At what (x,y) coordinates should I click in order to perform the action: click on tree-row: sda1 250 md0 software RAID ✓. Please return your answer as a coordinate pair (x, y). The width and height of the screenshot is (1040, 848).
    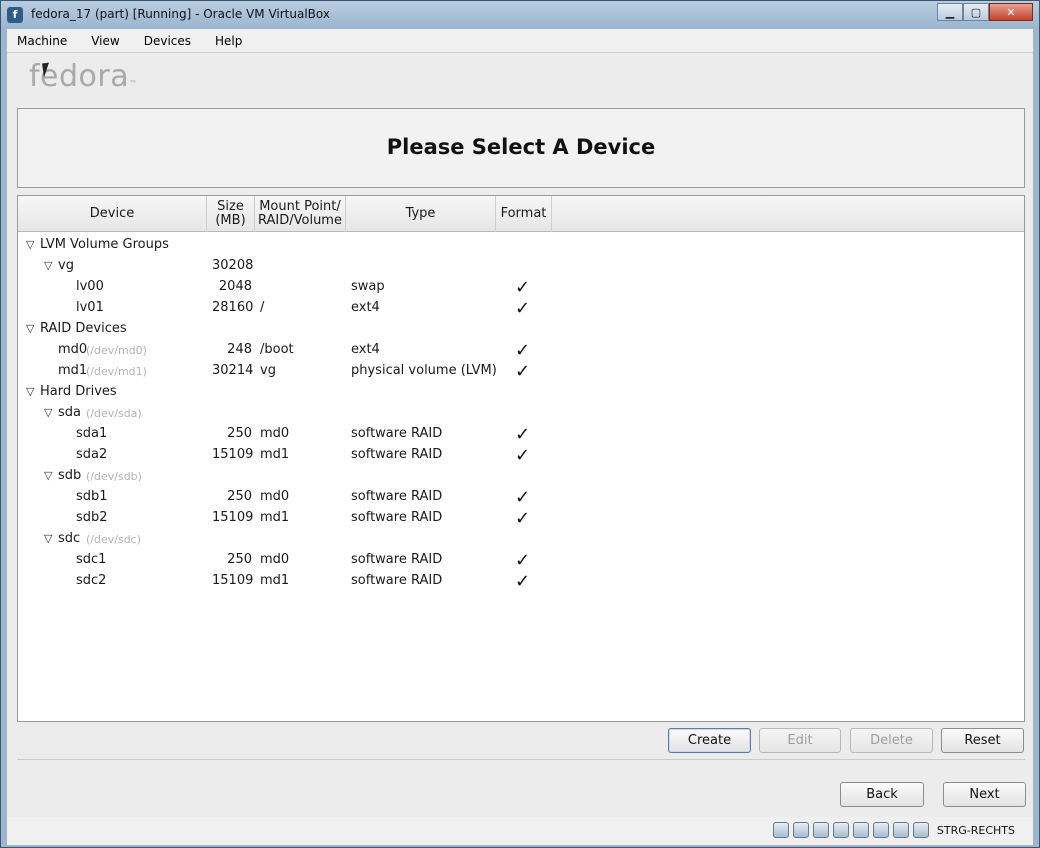
    Looking at the image, I should click on (521, 434).